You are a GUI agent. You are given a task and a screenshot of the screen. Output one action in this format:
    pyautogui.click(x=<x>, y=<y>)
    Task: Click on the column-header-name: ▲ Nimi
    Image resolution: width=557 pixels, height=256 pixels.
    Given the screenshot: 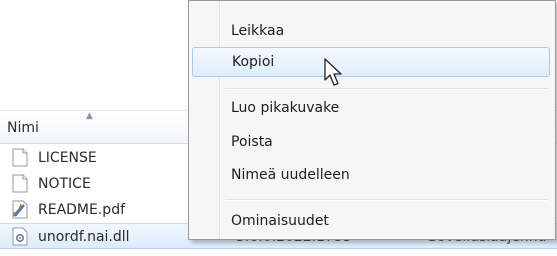 What is the action you would take?
    pyautogui.click(x=95, y=127)
    